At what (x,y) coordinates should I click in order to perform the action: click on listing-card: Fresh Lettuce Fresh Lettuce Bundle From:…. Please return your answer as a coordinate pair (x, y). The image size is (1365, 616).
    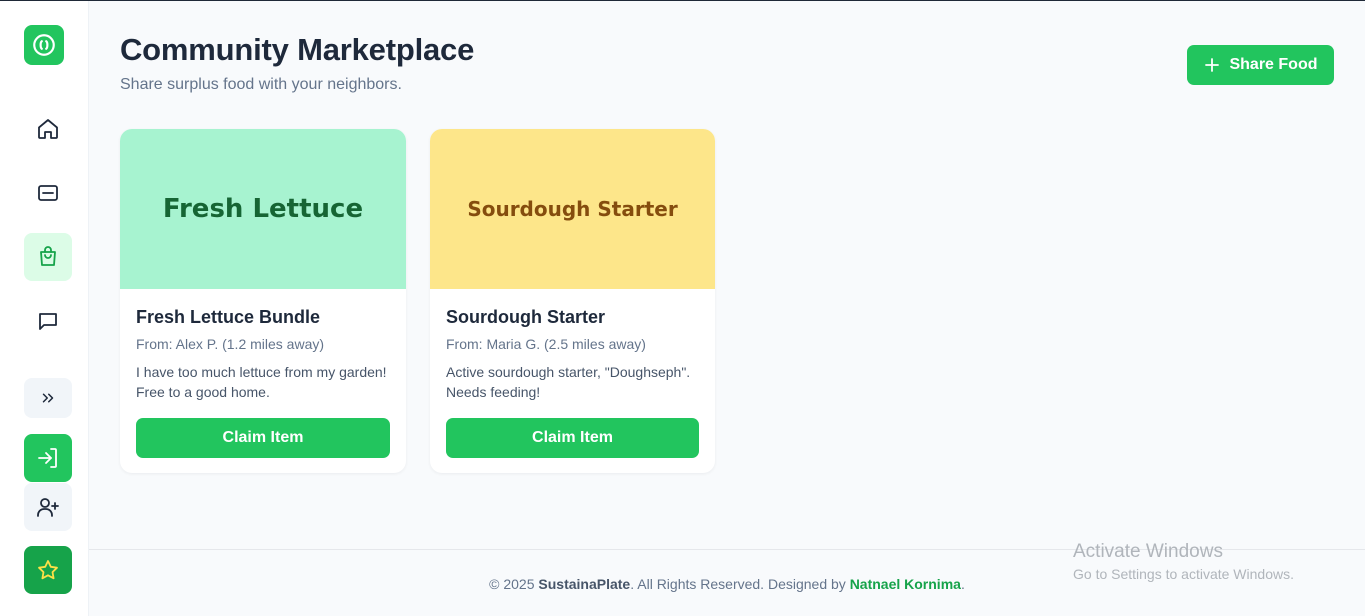
    Looking at the image, I should click on (263, 301).